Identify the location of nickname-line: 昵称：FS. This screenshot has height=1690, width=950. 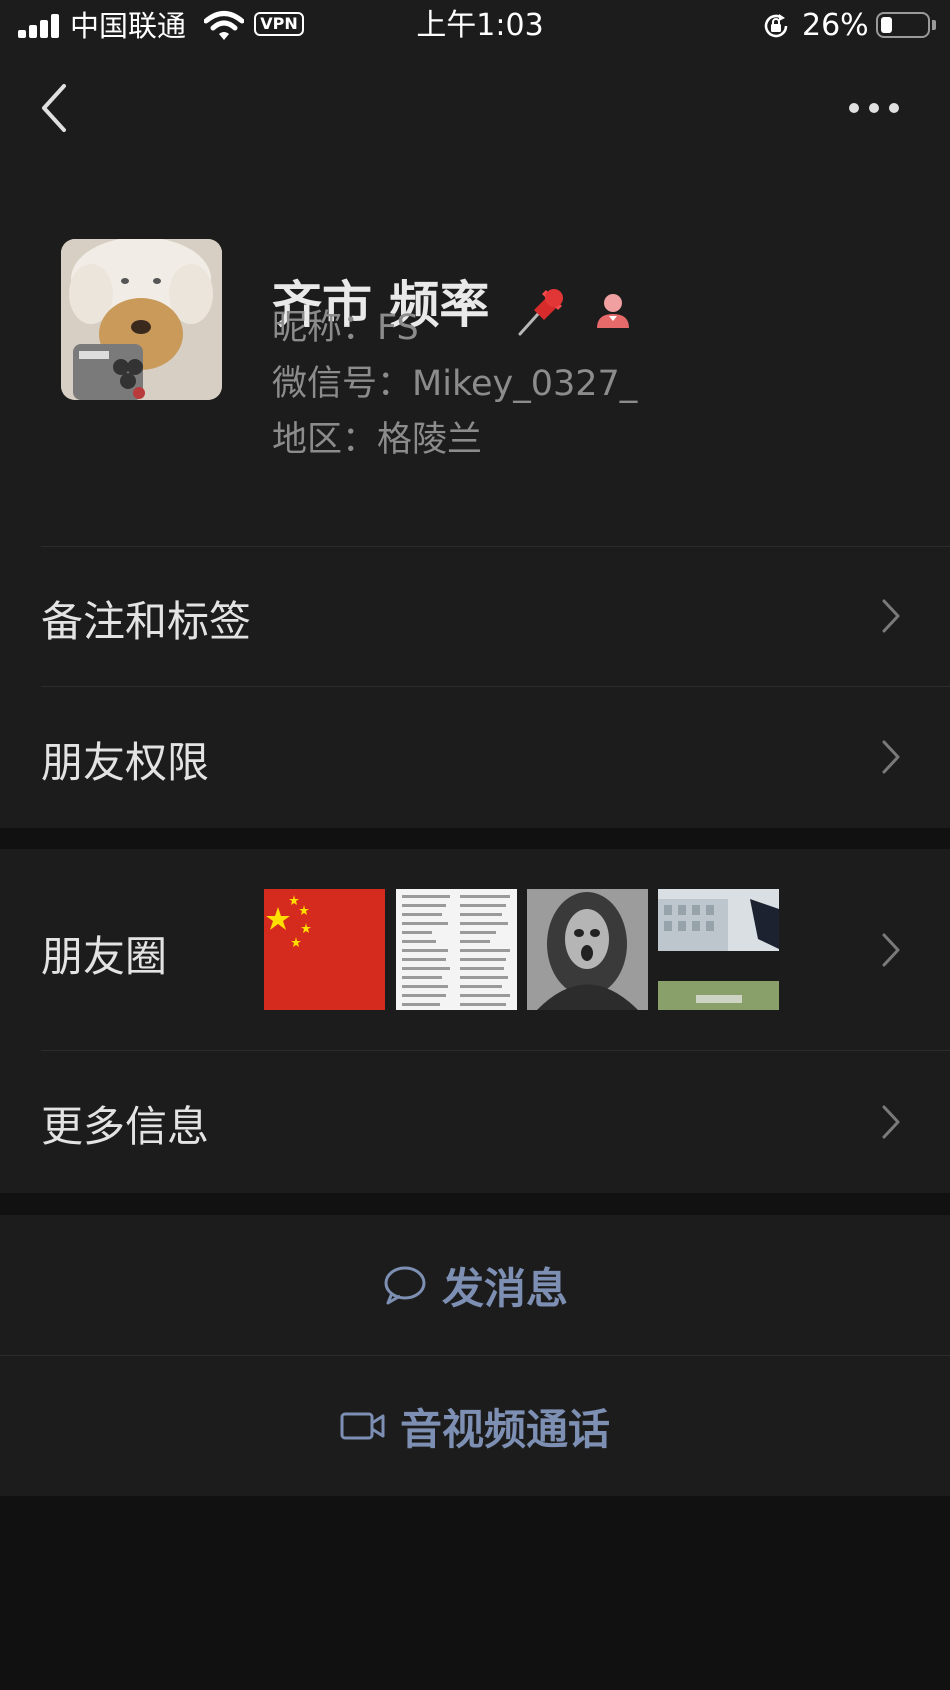
(345, 328).